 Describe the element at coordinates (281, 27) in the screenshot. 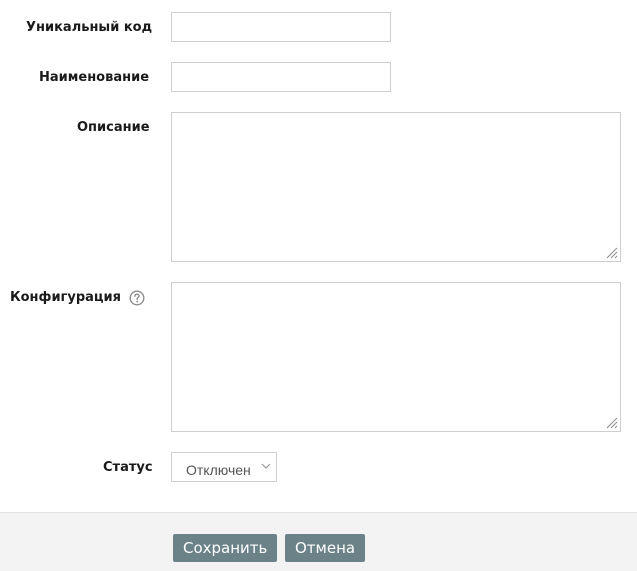

I see `code-input` at that location.